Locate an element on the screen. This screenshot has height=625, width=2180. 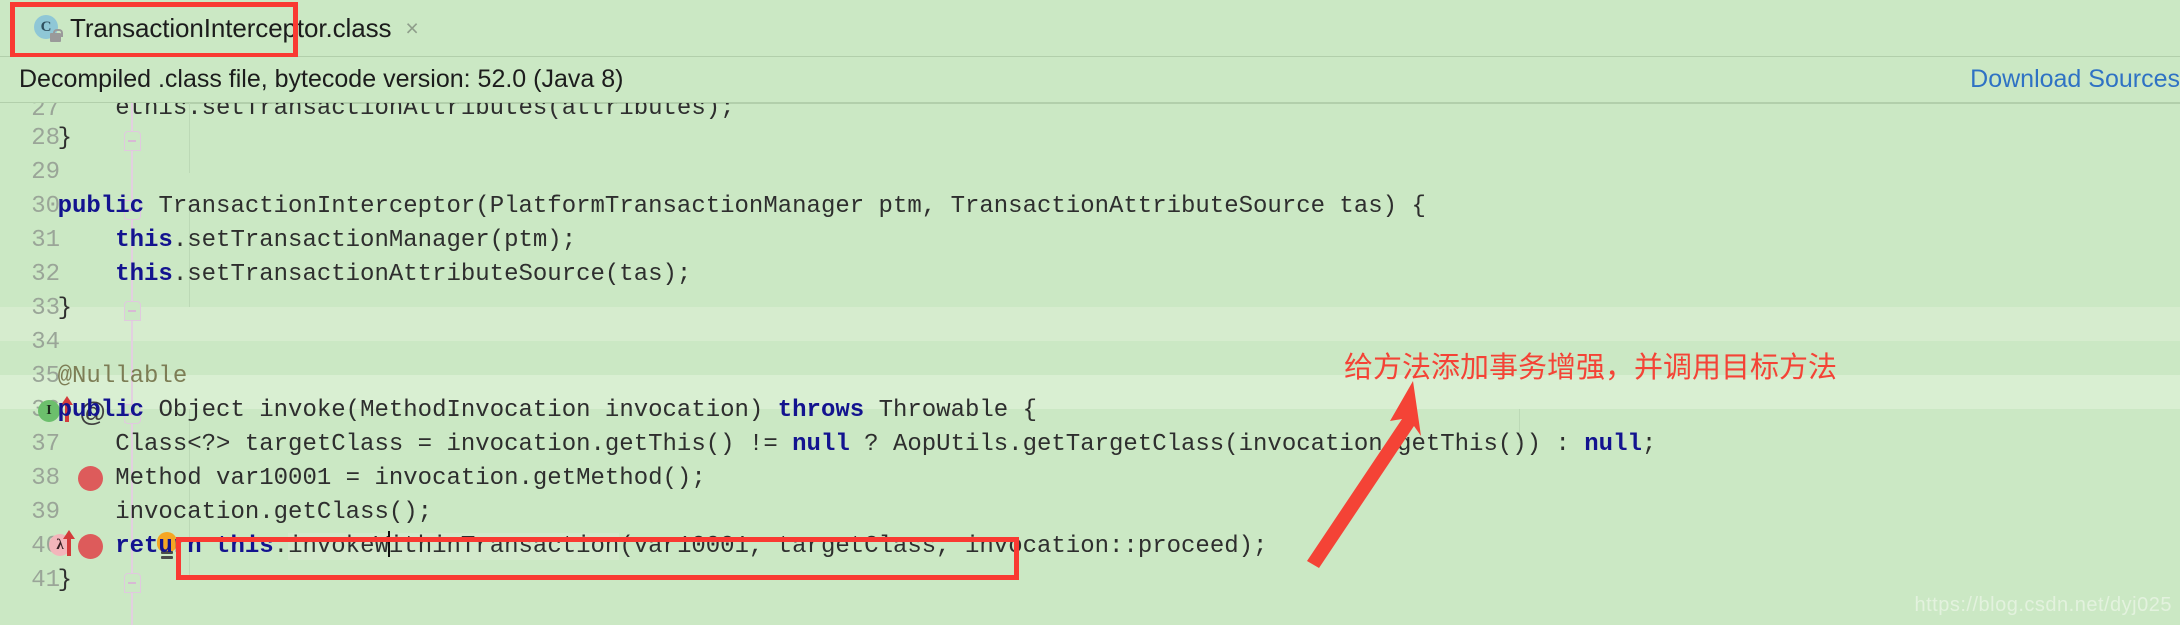
editor-tab-label: TransactionInterceptor.class is located at coordinates (231, 27).